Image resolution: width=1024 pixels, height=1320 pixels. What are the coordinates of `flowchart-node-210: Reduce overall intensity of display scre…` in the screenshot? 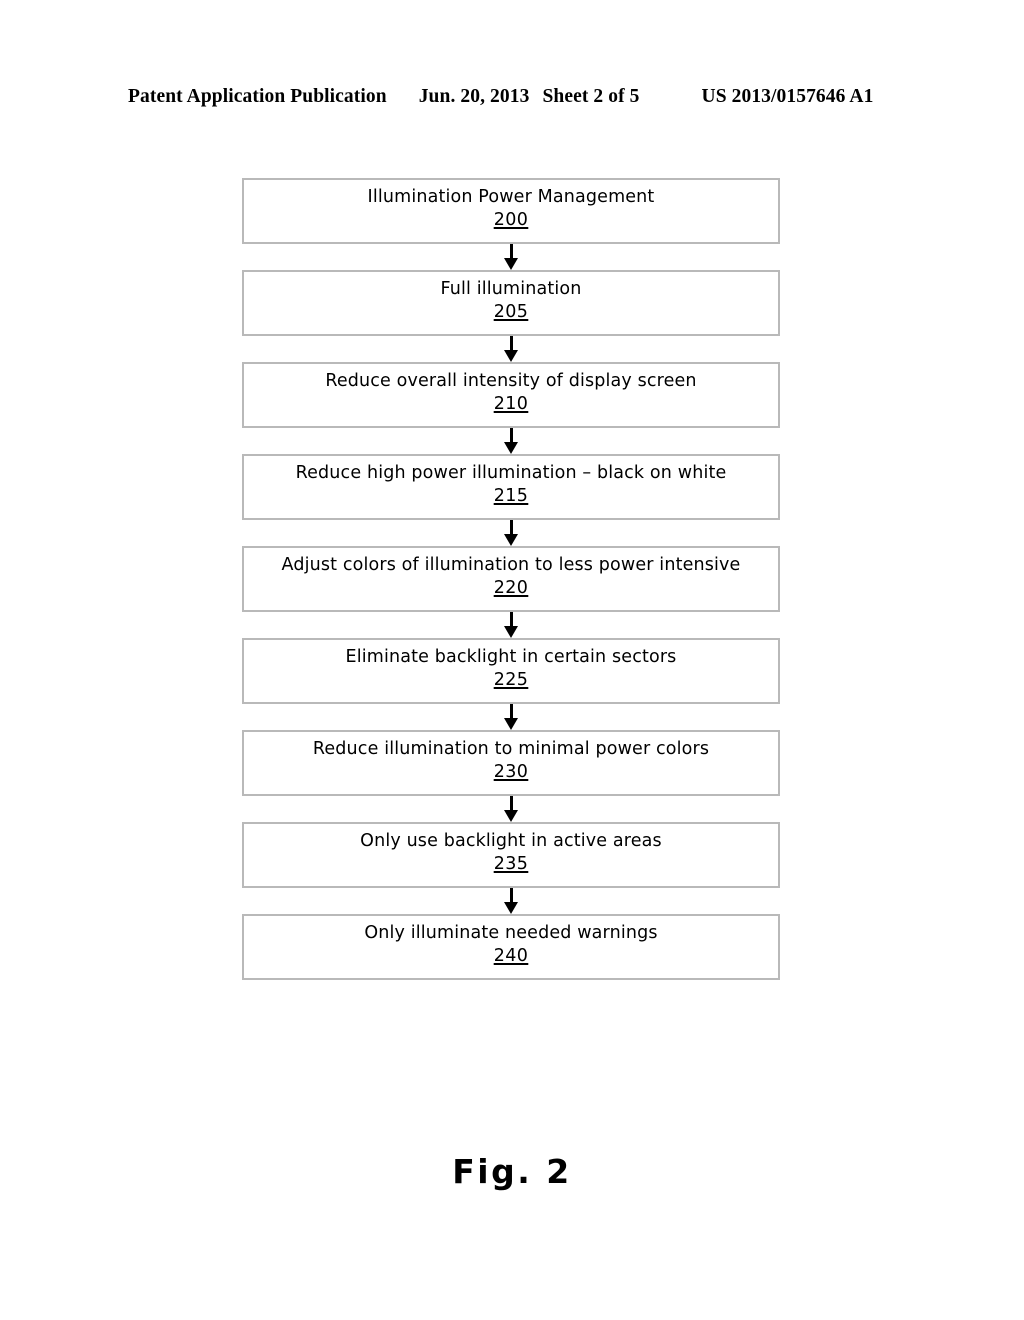 It's located at (511, 395).